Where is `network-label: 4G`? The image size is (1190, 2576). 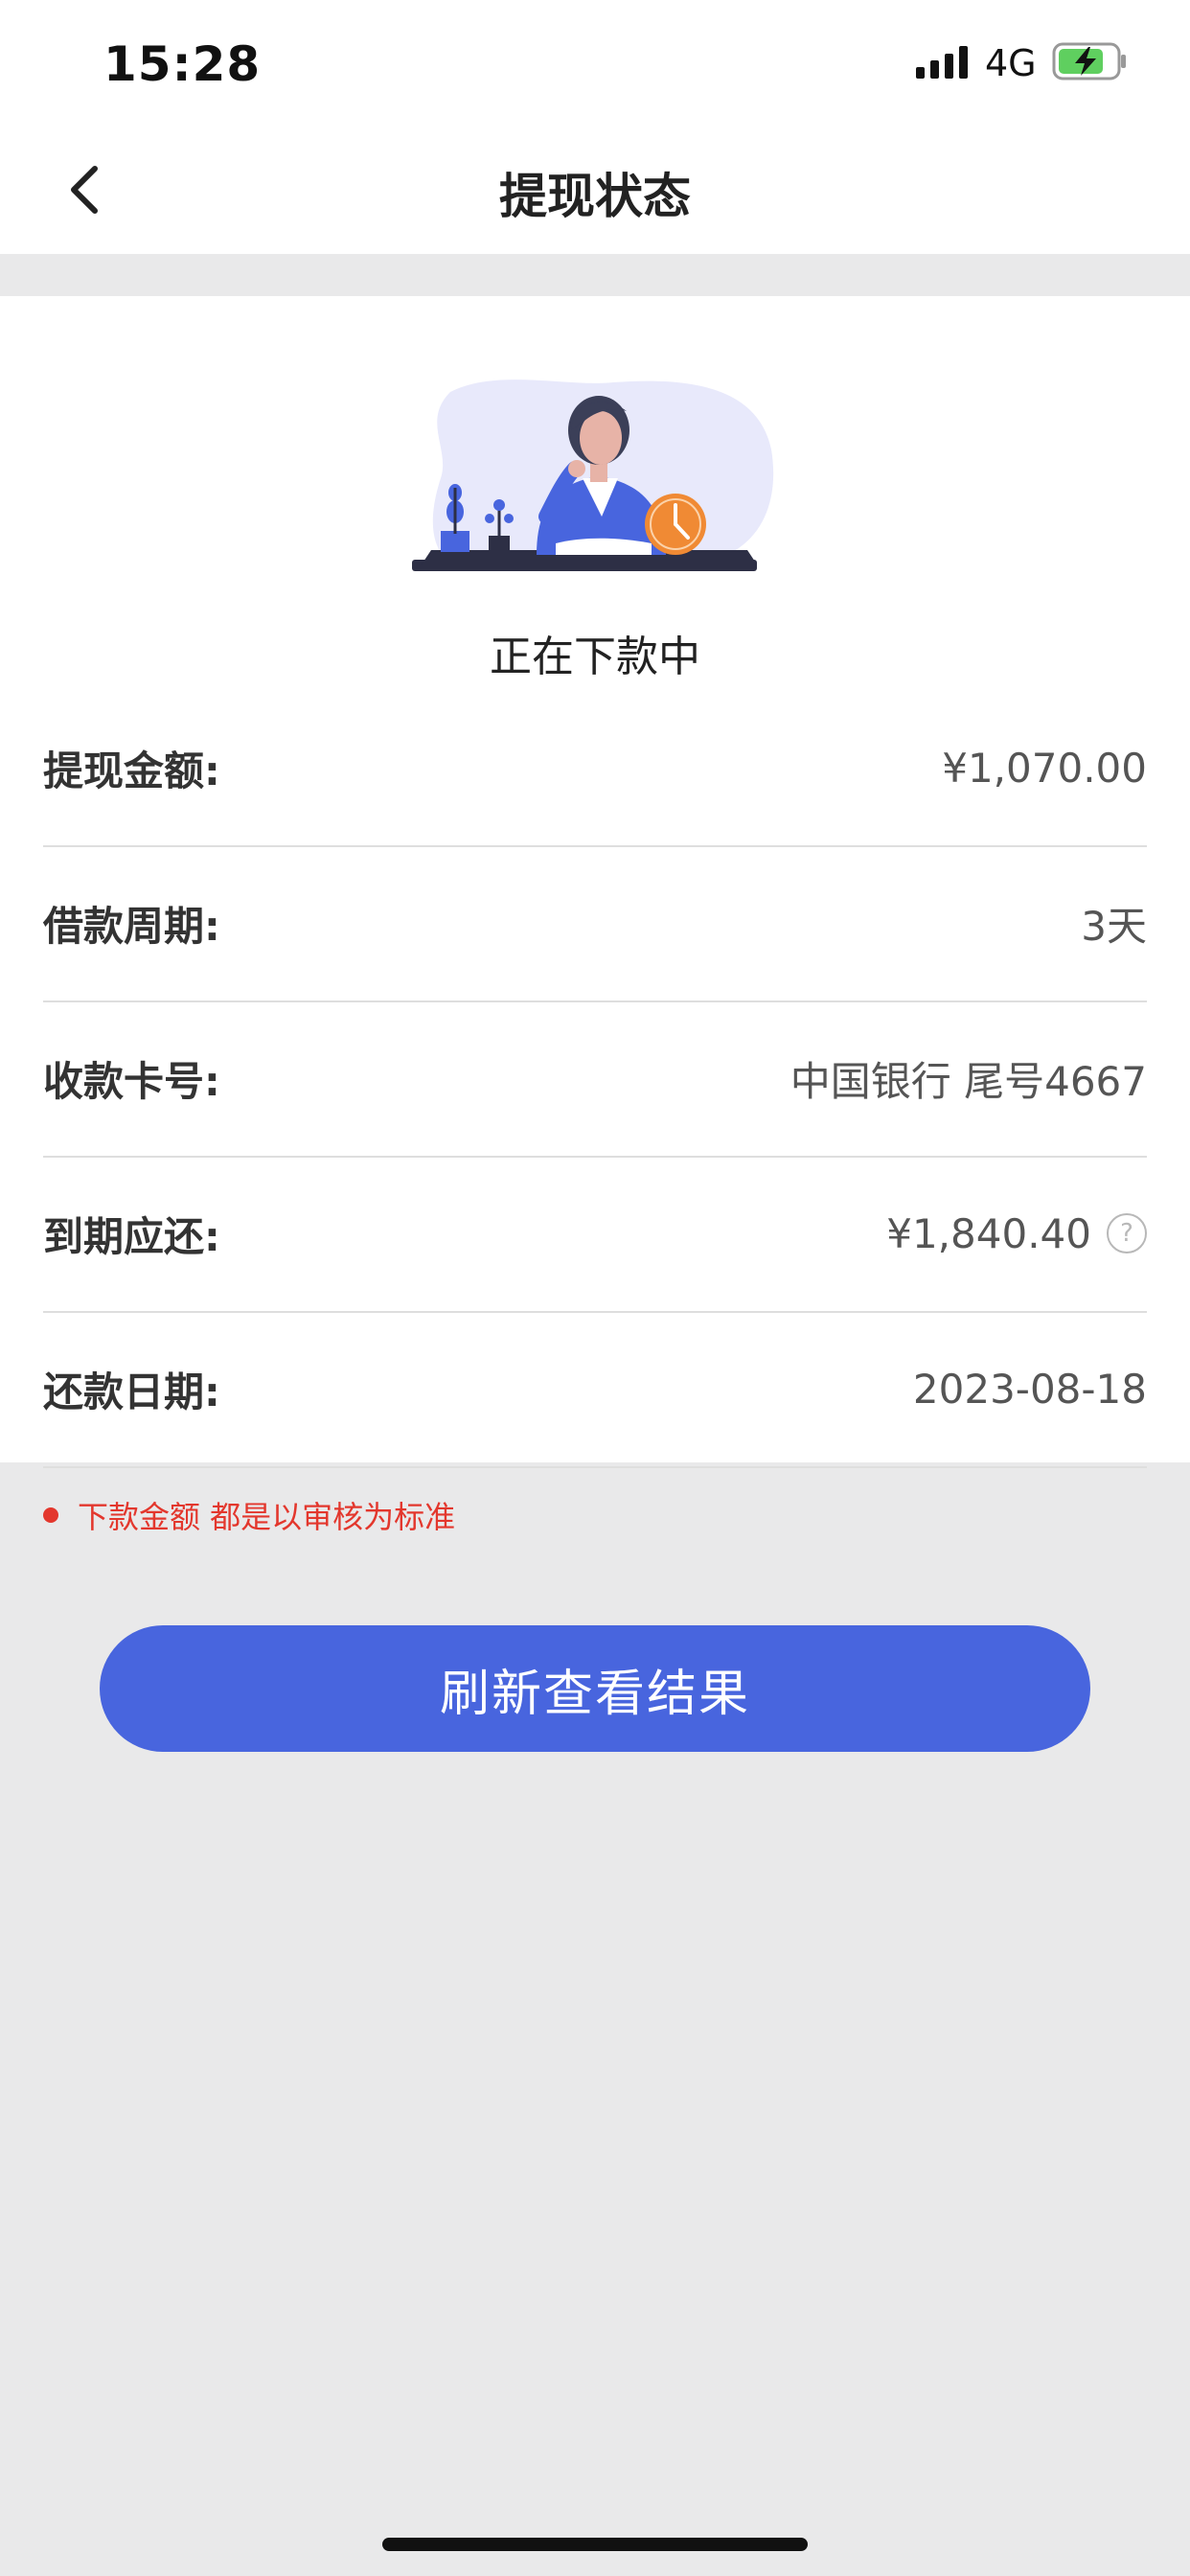 network-label: 4G is located at coordinates (1011, 63).